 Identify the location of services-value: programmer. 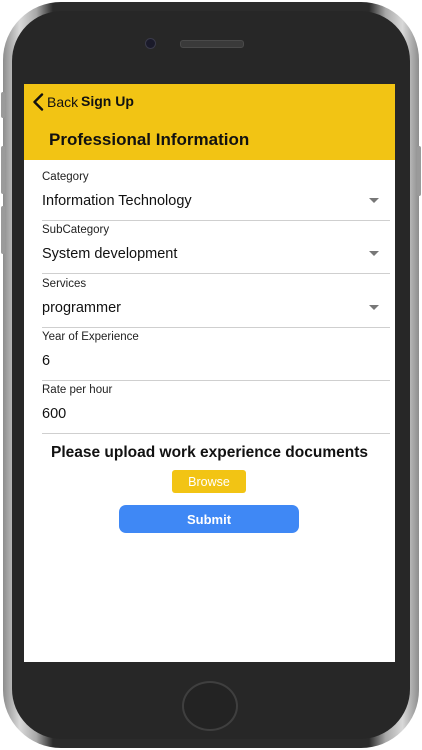
(81, 308).